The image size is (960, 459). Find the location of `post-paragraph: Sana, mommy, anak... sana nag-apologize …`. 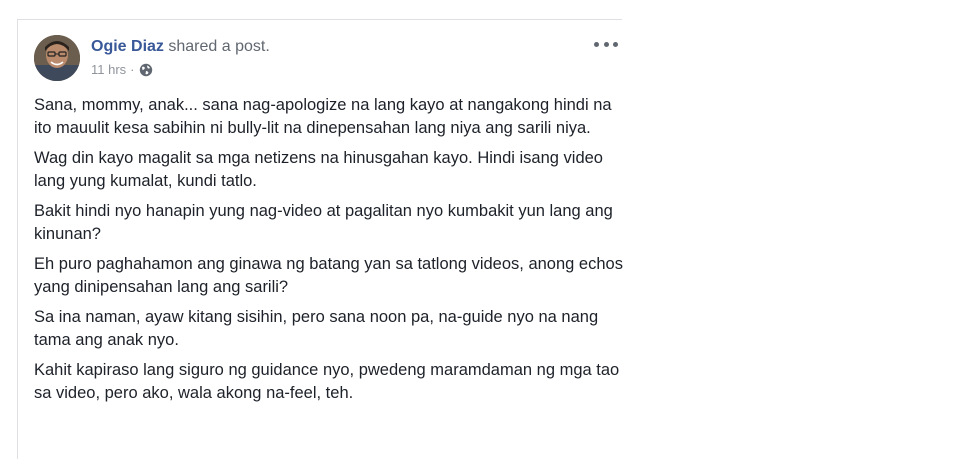

post-paragraph: Sana, mommy, anak... sana nag-apologize … is located at coordinates (323, 116).